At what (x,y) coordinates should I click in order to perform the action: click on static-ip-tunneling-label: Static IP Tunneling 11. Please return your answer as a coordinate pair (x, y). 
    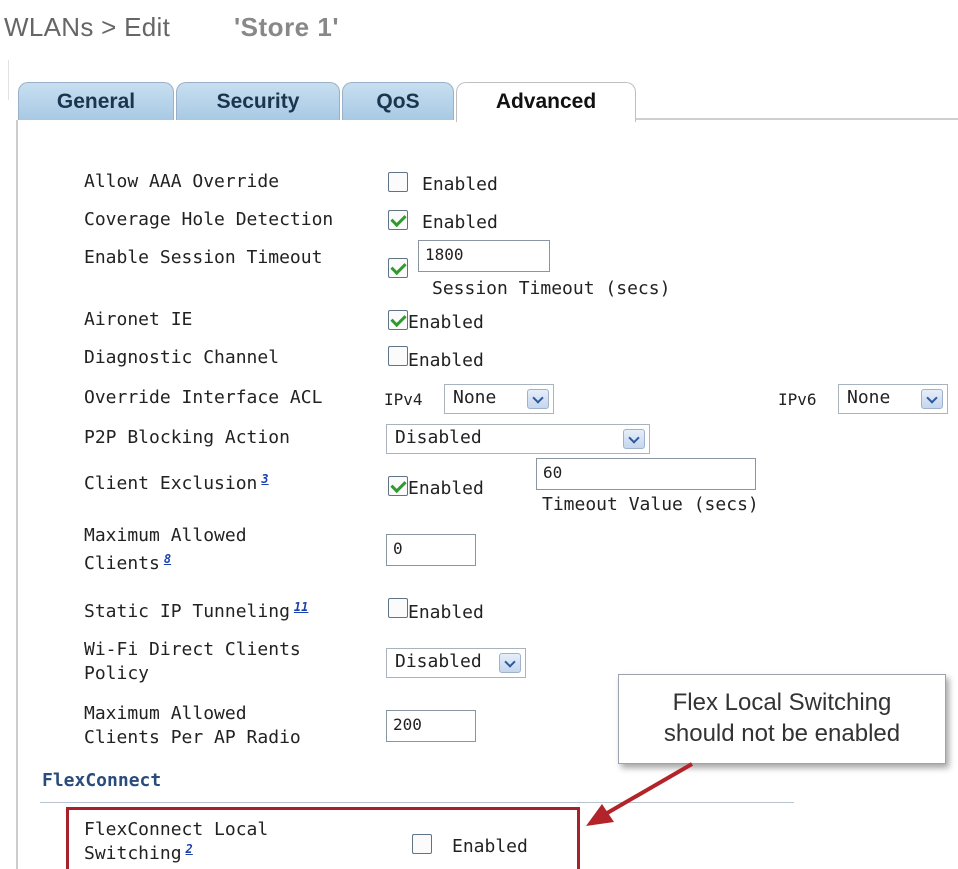
    Looking at the image, I should click on (196, 612).